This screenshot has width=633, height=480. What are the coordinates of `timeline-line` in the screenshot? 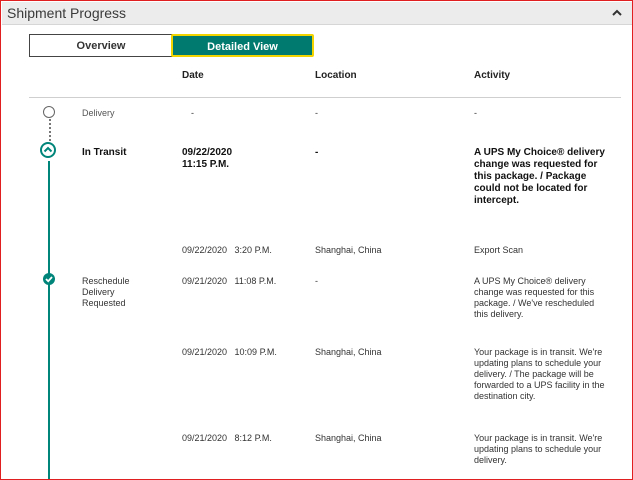 It's located at (49, 320).